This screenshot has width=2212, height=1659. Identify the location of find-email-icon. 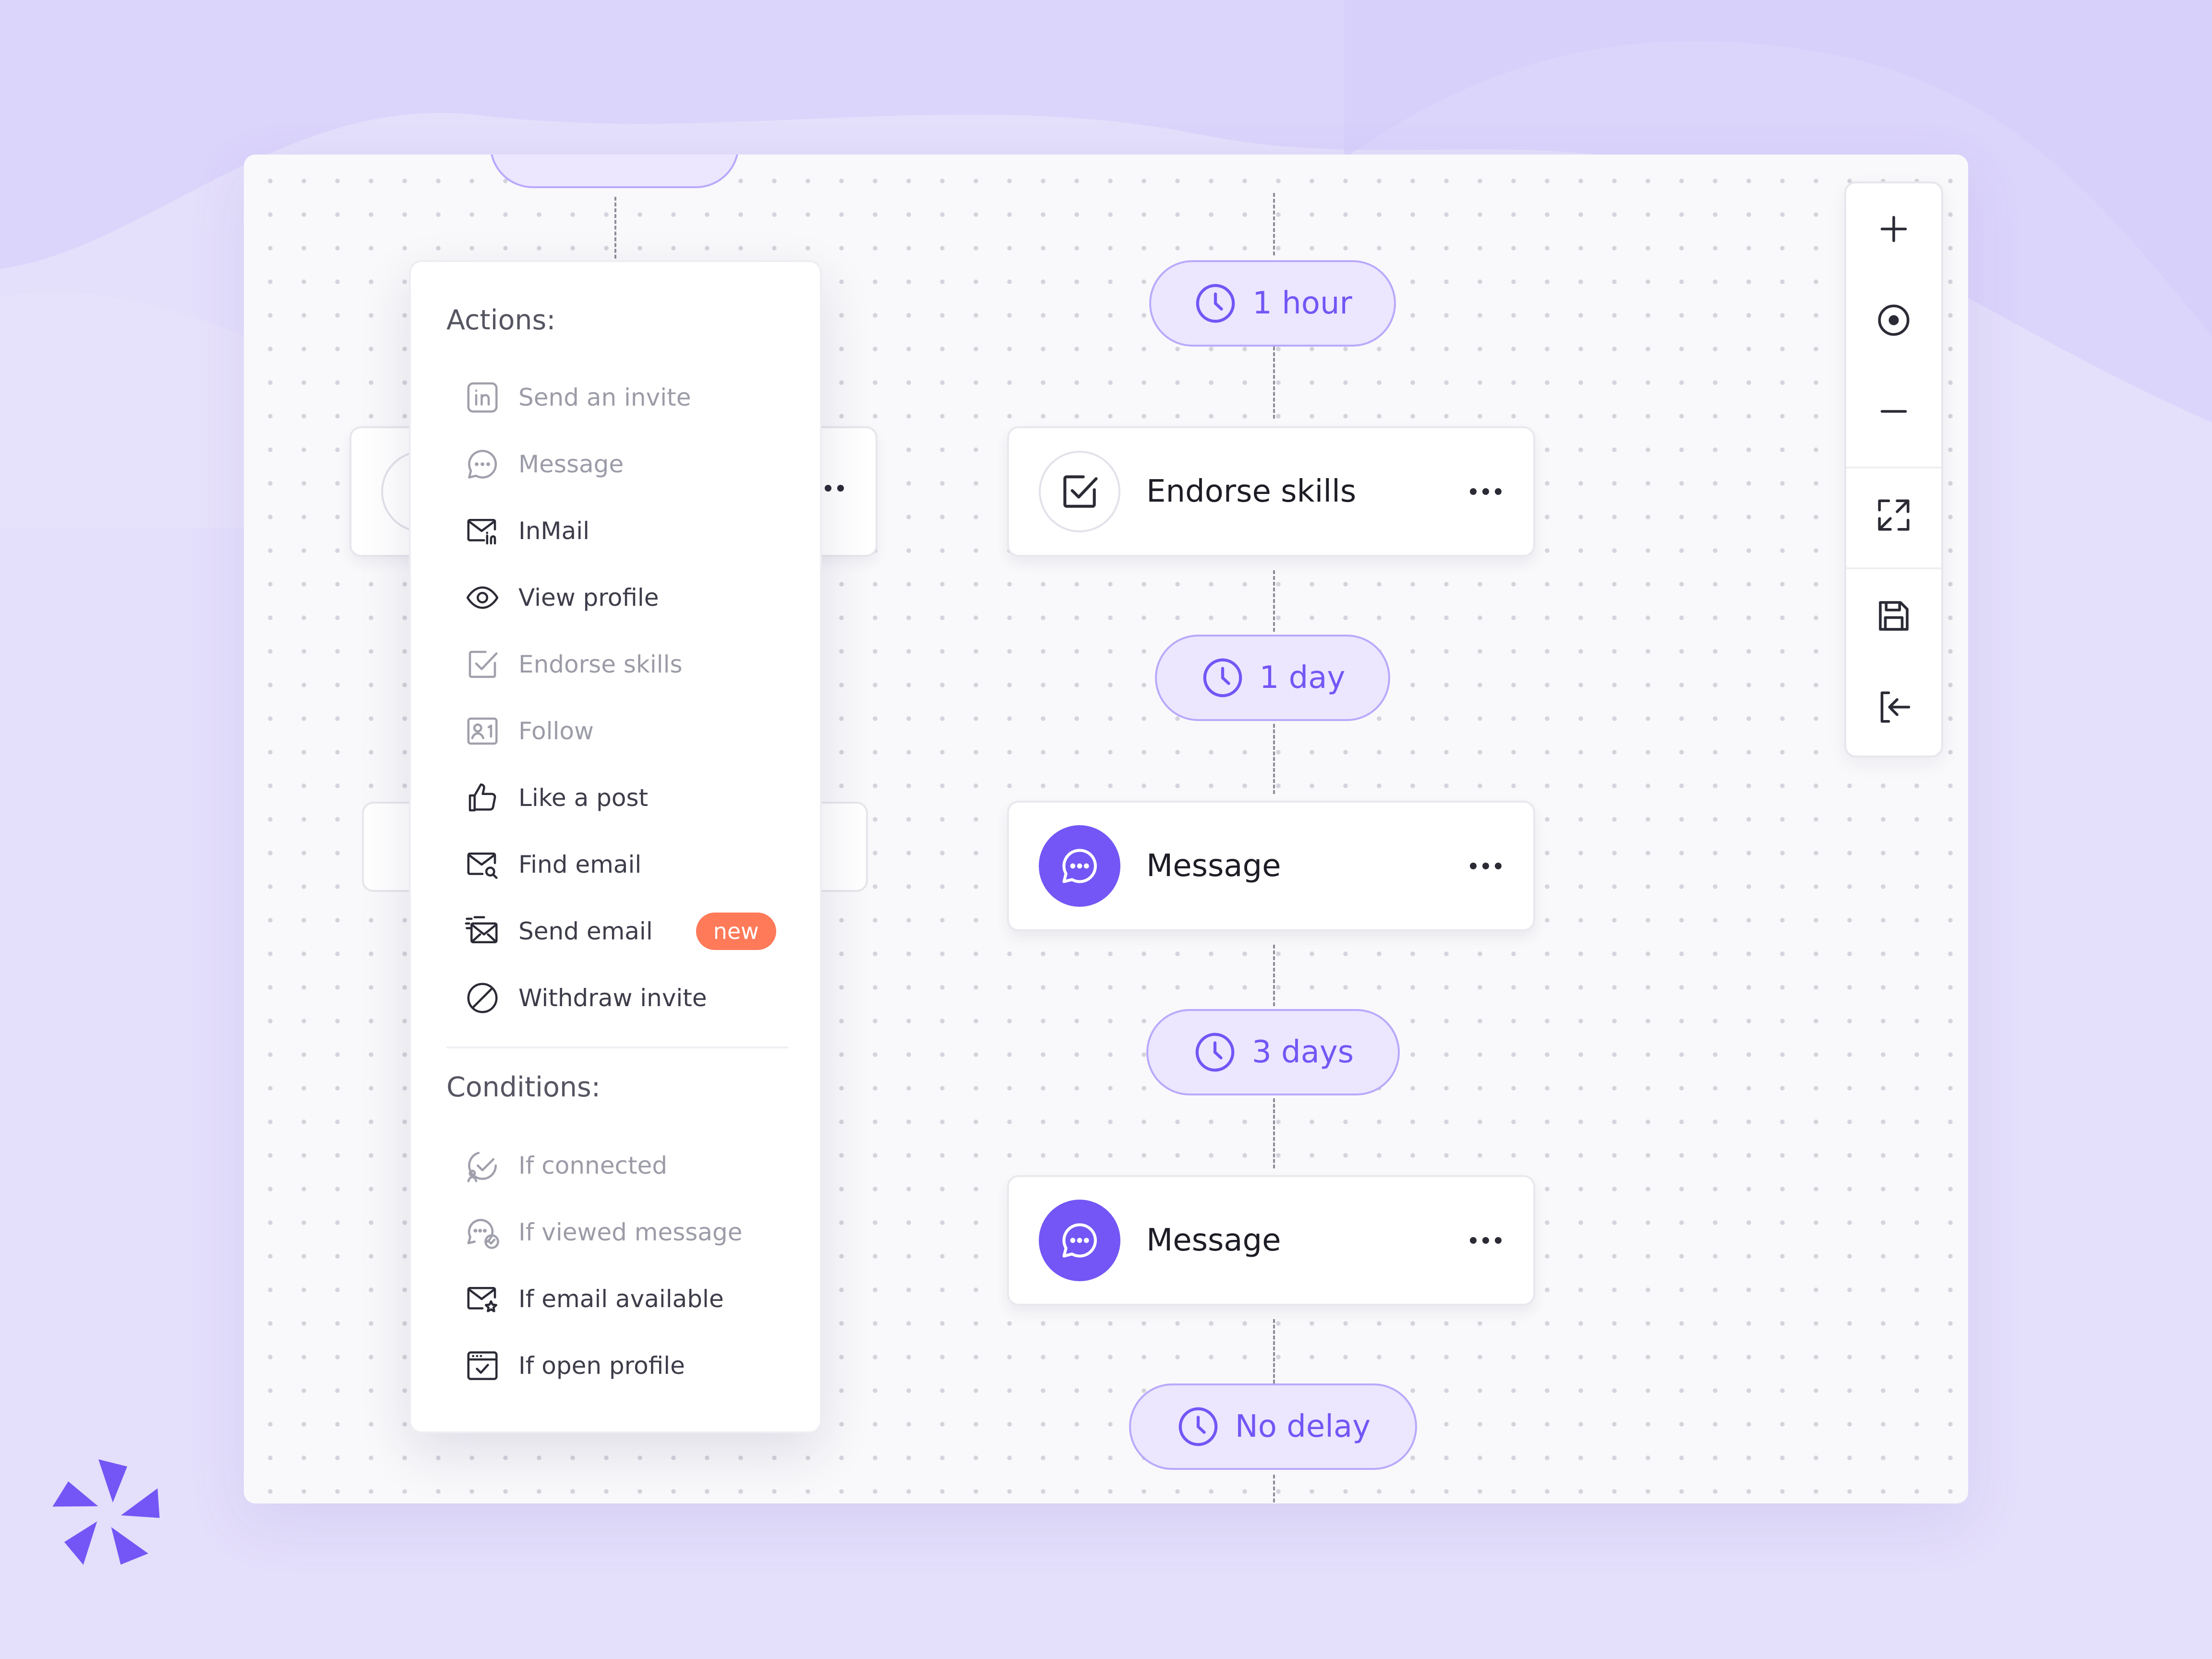
(483, 865).